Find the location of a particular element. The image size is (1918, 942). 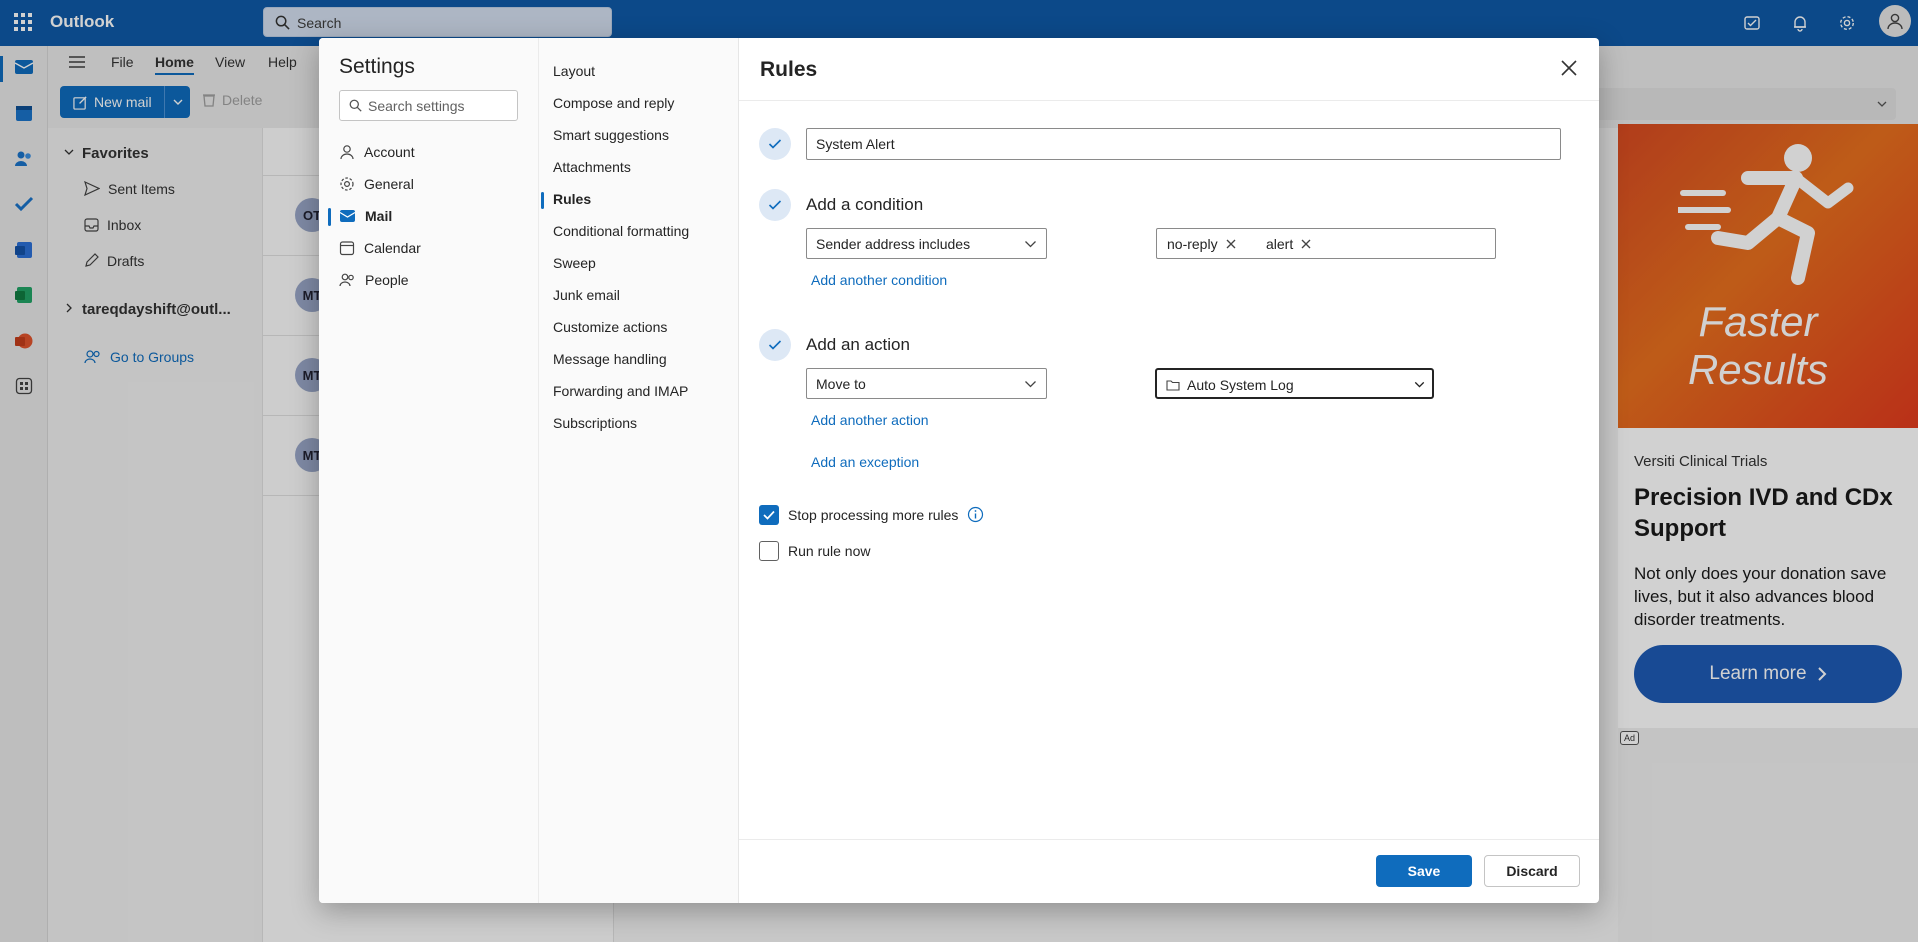

subpage-junk-email: Junk email is located at coordinates (586, 295).